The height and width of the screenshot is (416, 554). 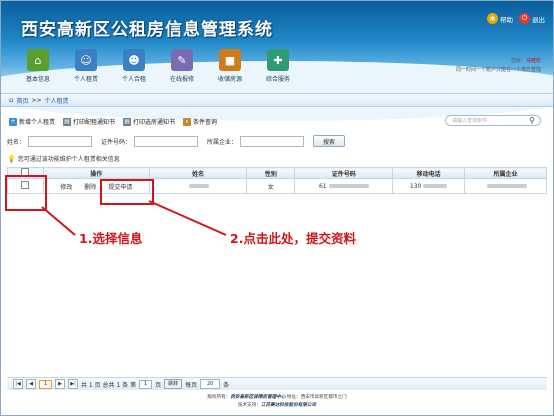 What do you see at coordinates (11, 158) in the screenshot?
I see `lightbulb-icon: 💡` at bounding box center [11, 158].